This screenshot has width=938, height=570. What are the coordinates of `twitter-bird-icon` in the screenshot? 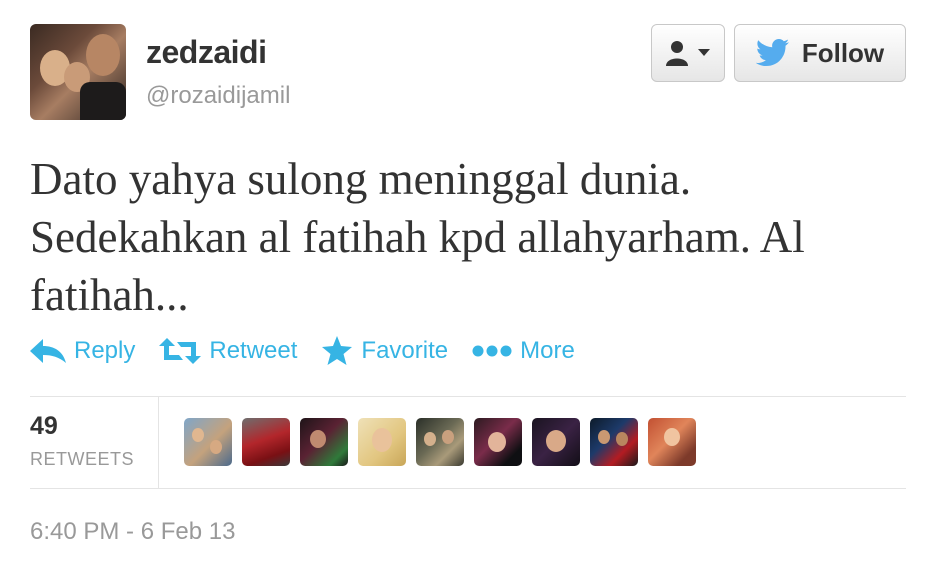 It's located at (772, 52).